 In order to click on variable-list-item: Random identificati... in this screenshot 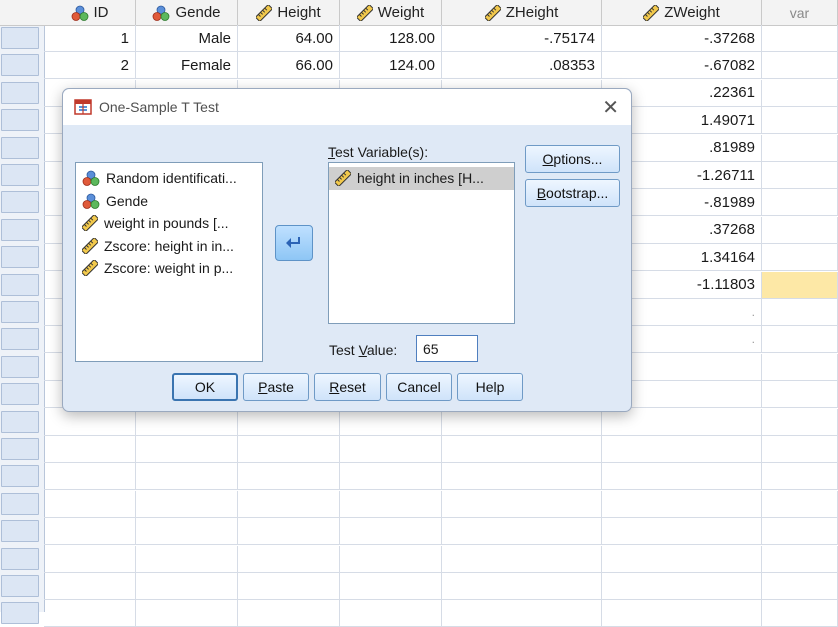, I will do `click(169, 178)`.